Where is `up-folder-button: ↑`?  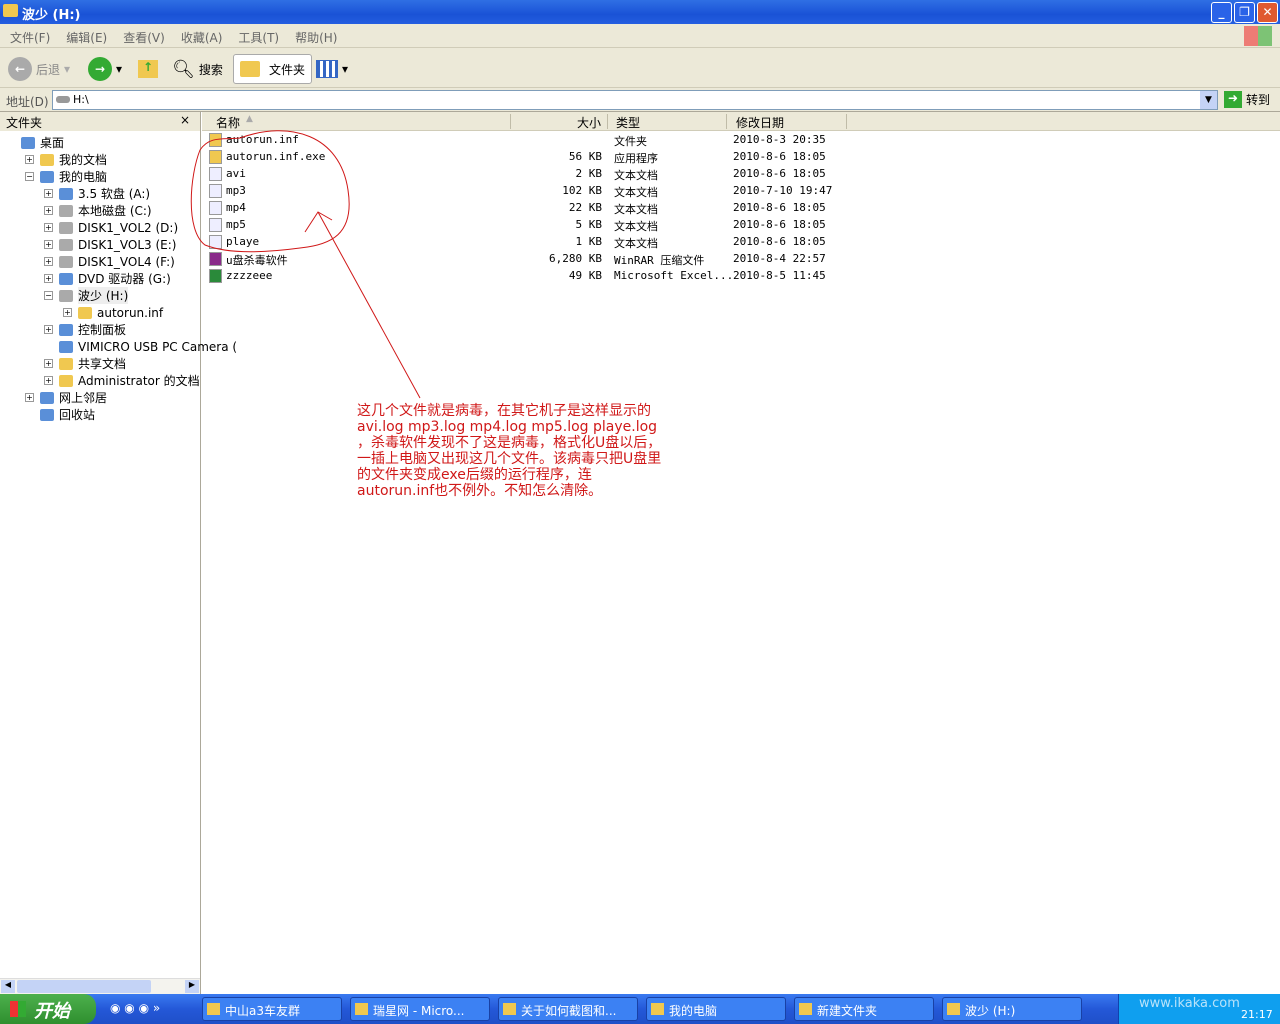 up-folder-button: ↑ is located at coordinates (148, 69).